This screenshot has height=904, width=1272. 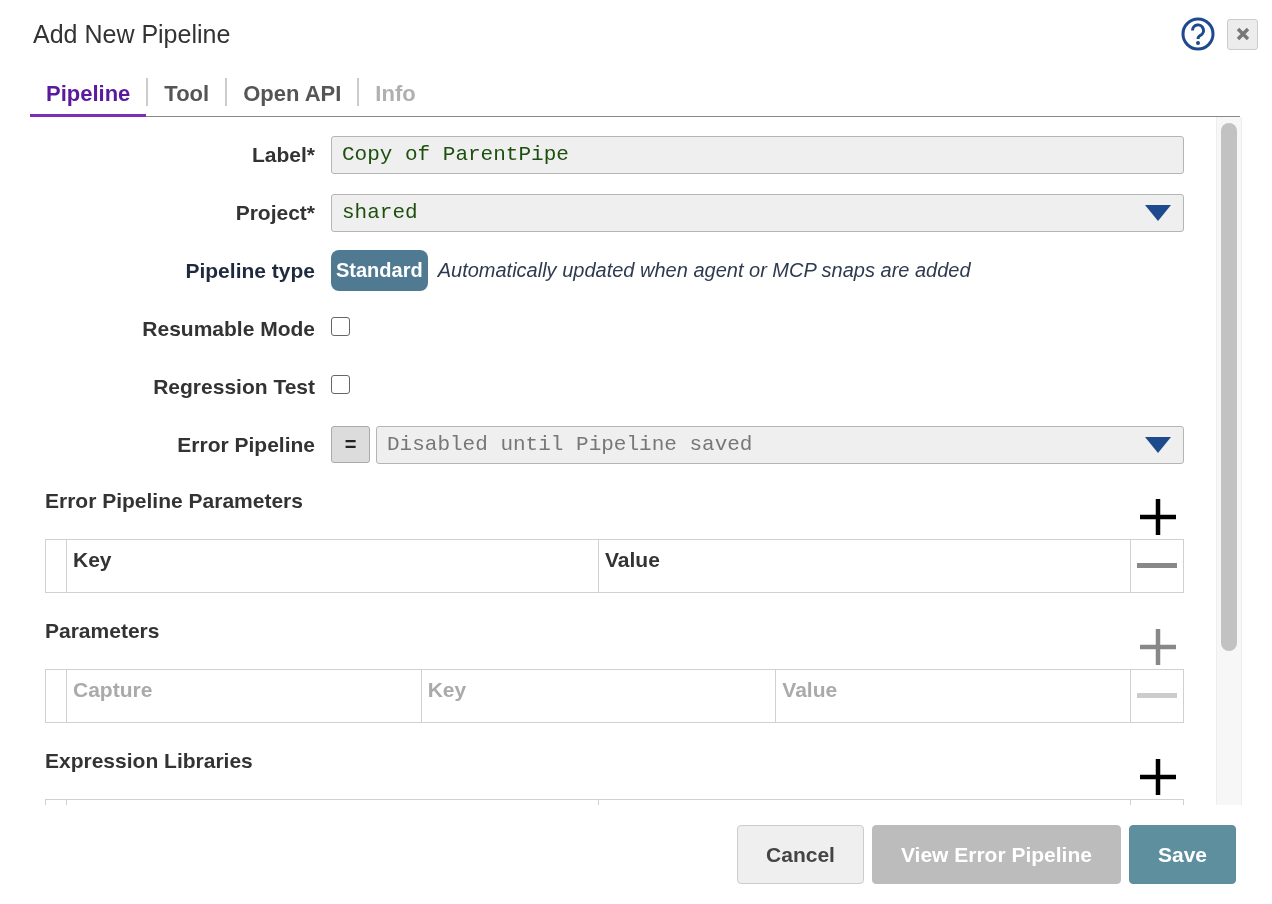 What do you see at coordinates (234, 386) in the screenshot?
I see `field-label: Regression Test` at bounding box center [234, 386].